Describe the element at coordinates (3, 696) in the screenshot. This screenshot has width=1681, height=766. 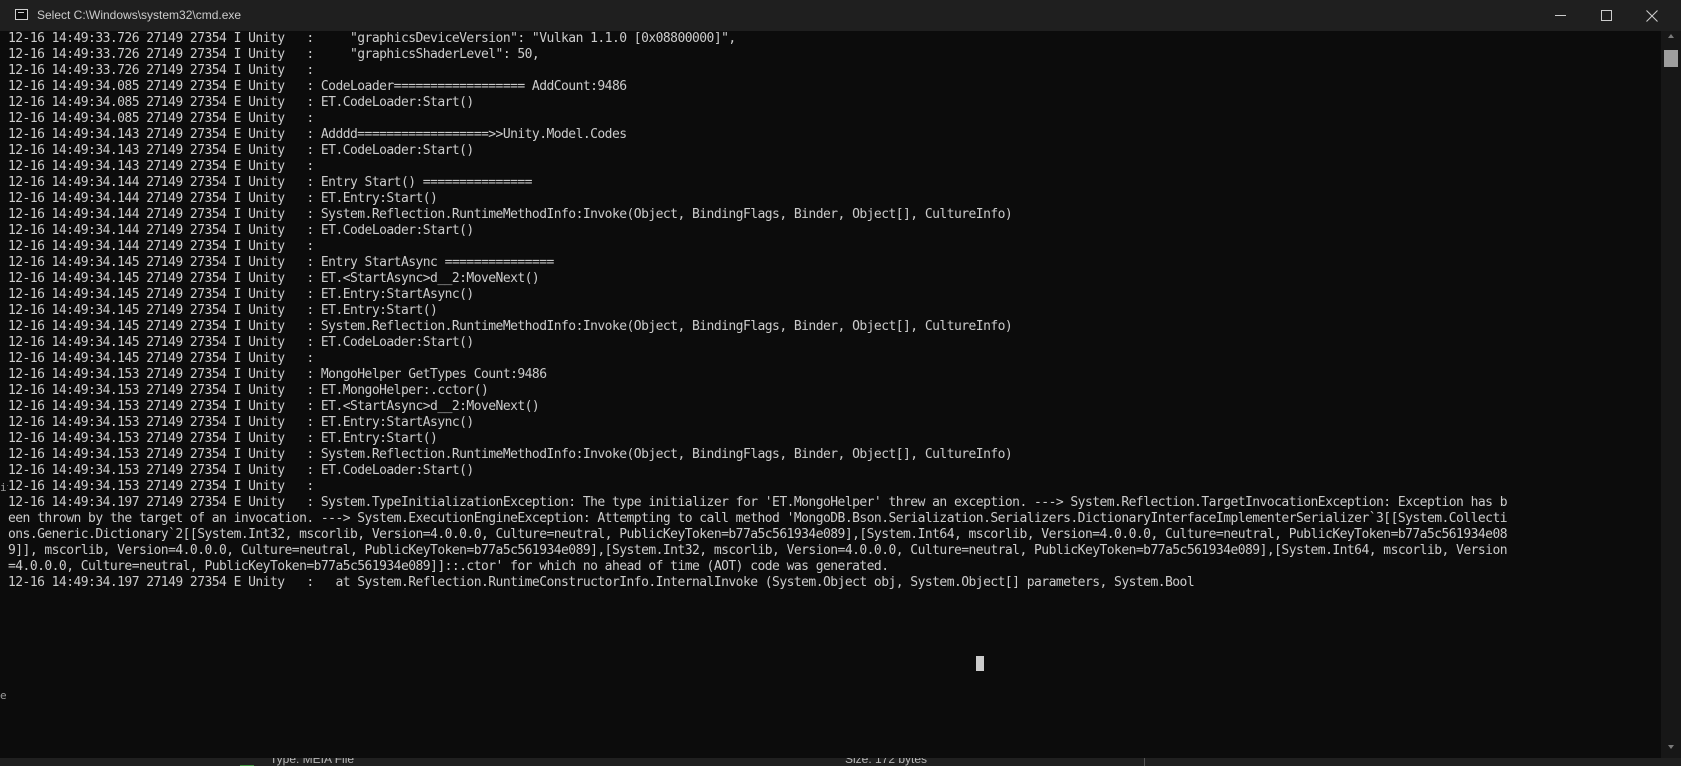
I see `edge-text-fragment: e` at that location.